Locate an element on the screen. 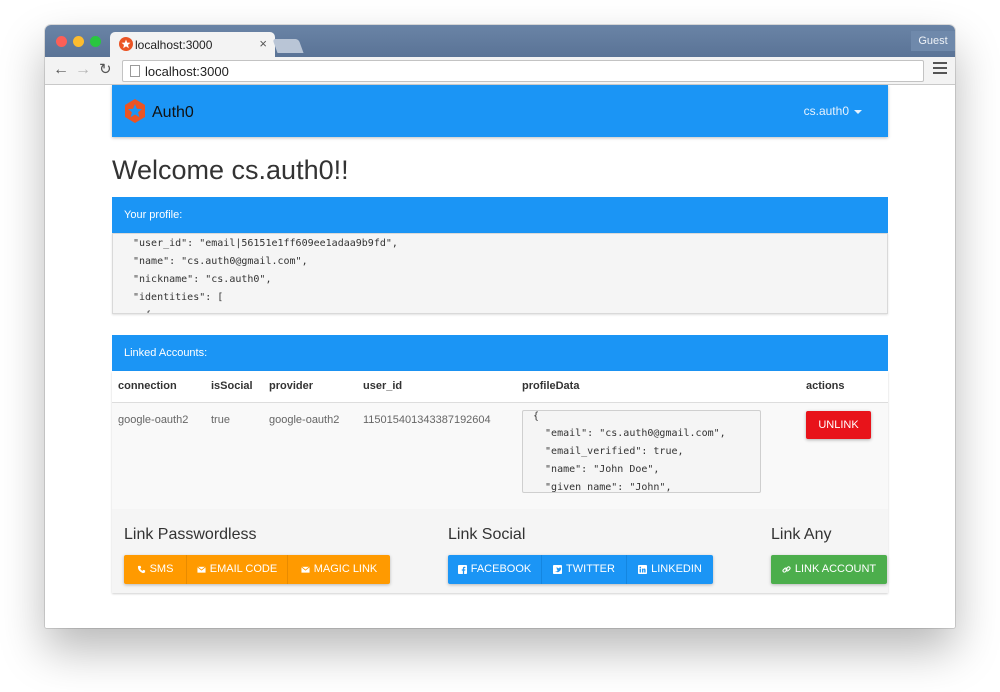 The image size is (1000, 692). browser-toolbar: ← → ↻ localhost:3000 is located at coordinates (500, 71).